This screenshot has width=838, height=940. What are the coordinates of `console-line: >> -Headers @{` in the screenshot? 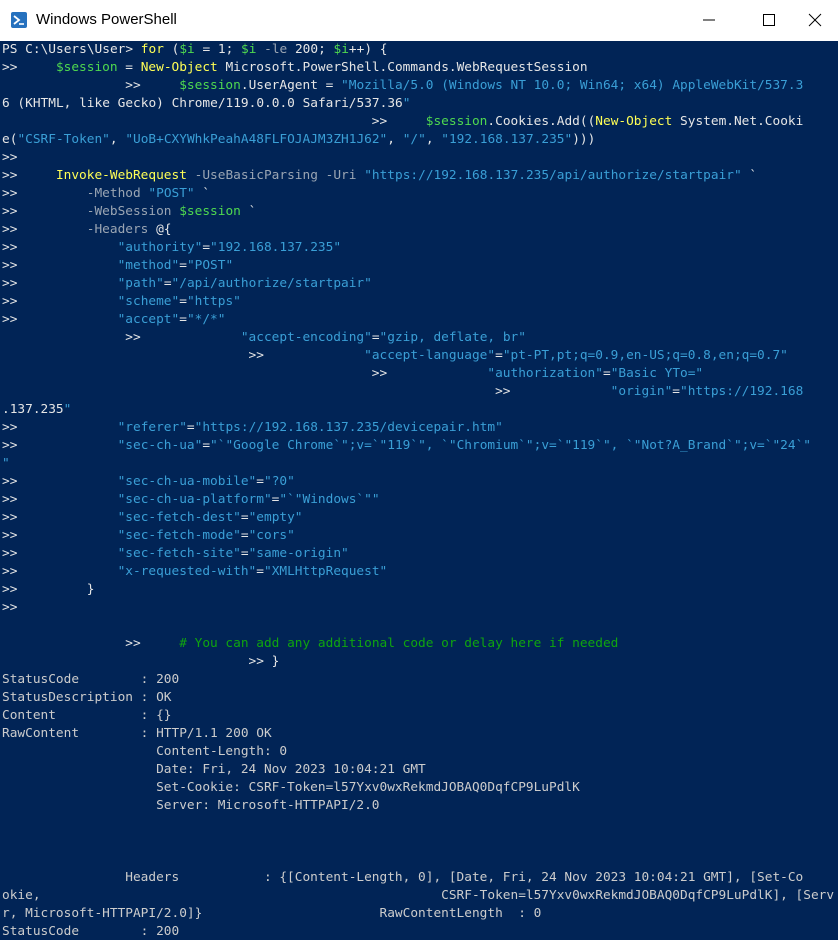 It's located at (87, 229).